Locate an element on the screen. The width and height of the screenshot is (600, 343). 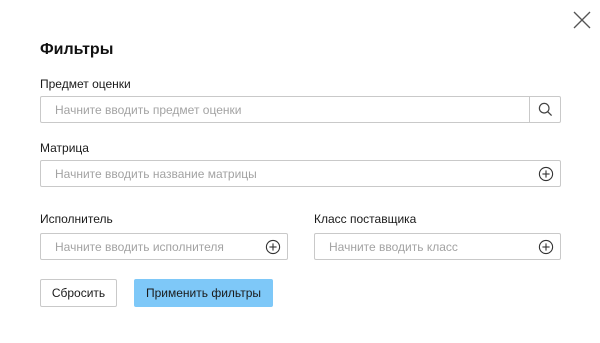
supplier-class-label: Класс поставщика is located at coordinates (365, 219).